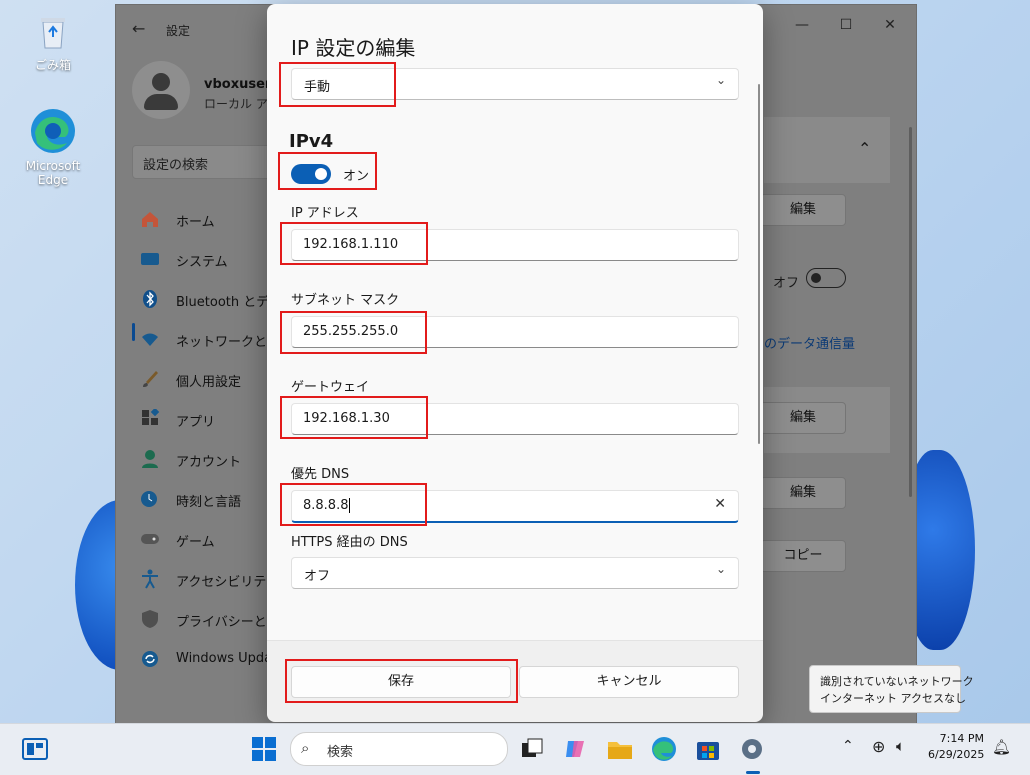  Describe the element at coordinates (803, 210) in the screenshot. I see `edit-button-1: 編集` at that location.